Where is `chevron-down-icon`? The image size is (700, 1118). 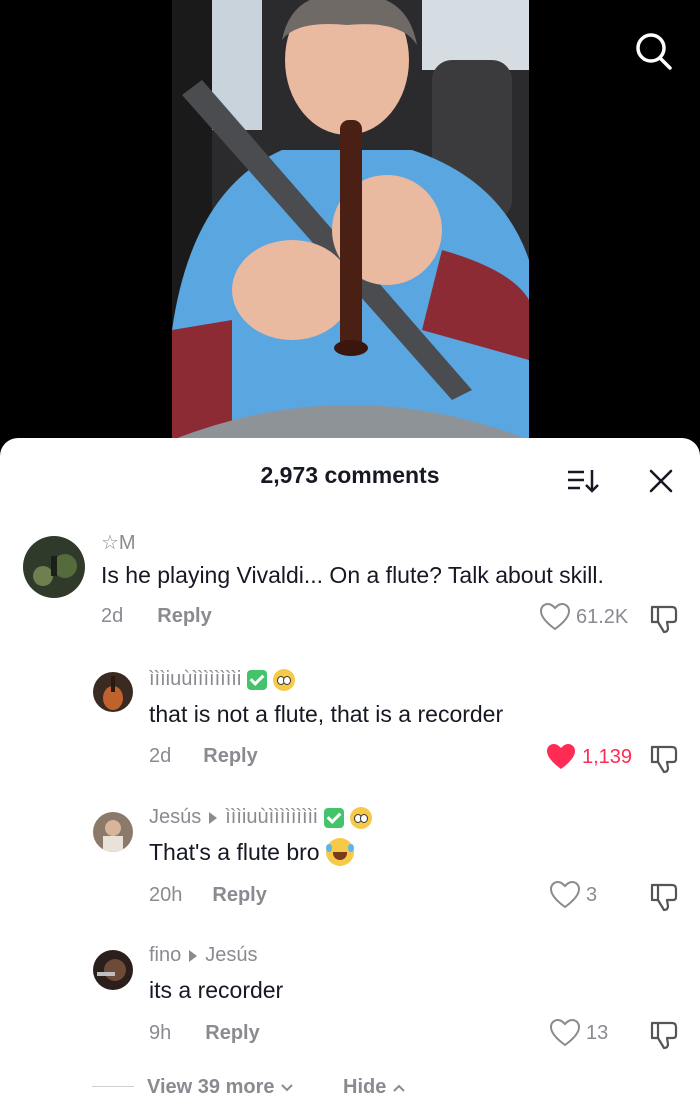
chevron-down-icon is located at coordinates (287, 1087).